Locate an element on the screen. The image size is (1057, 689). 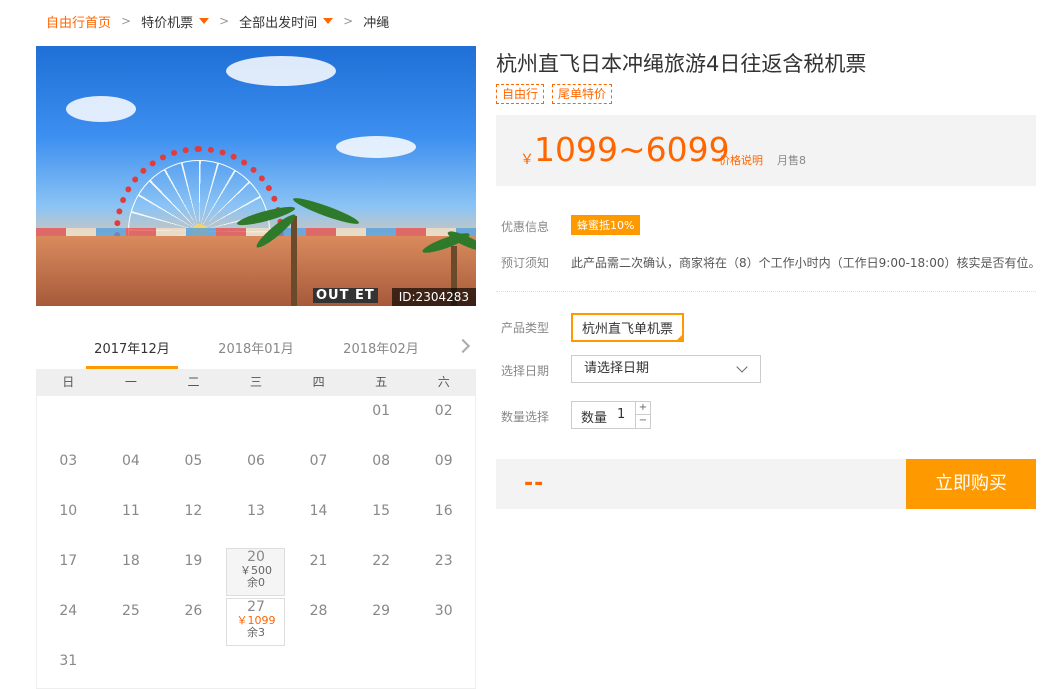
booking-label: 预订须知 is located at coordinates (525, 263).